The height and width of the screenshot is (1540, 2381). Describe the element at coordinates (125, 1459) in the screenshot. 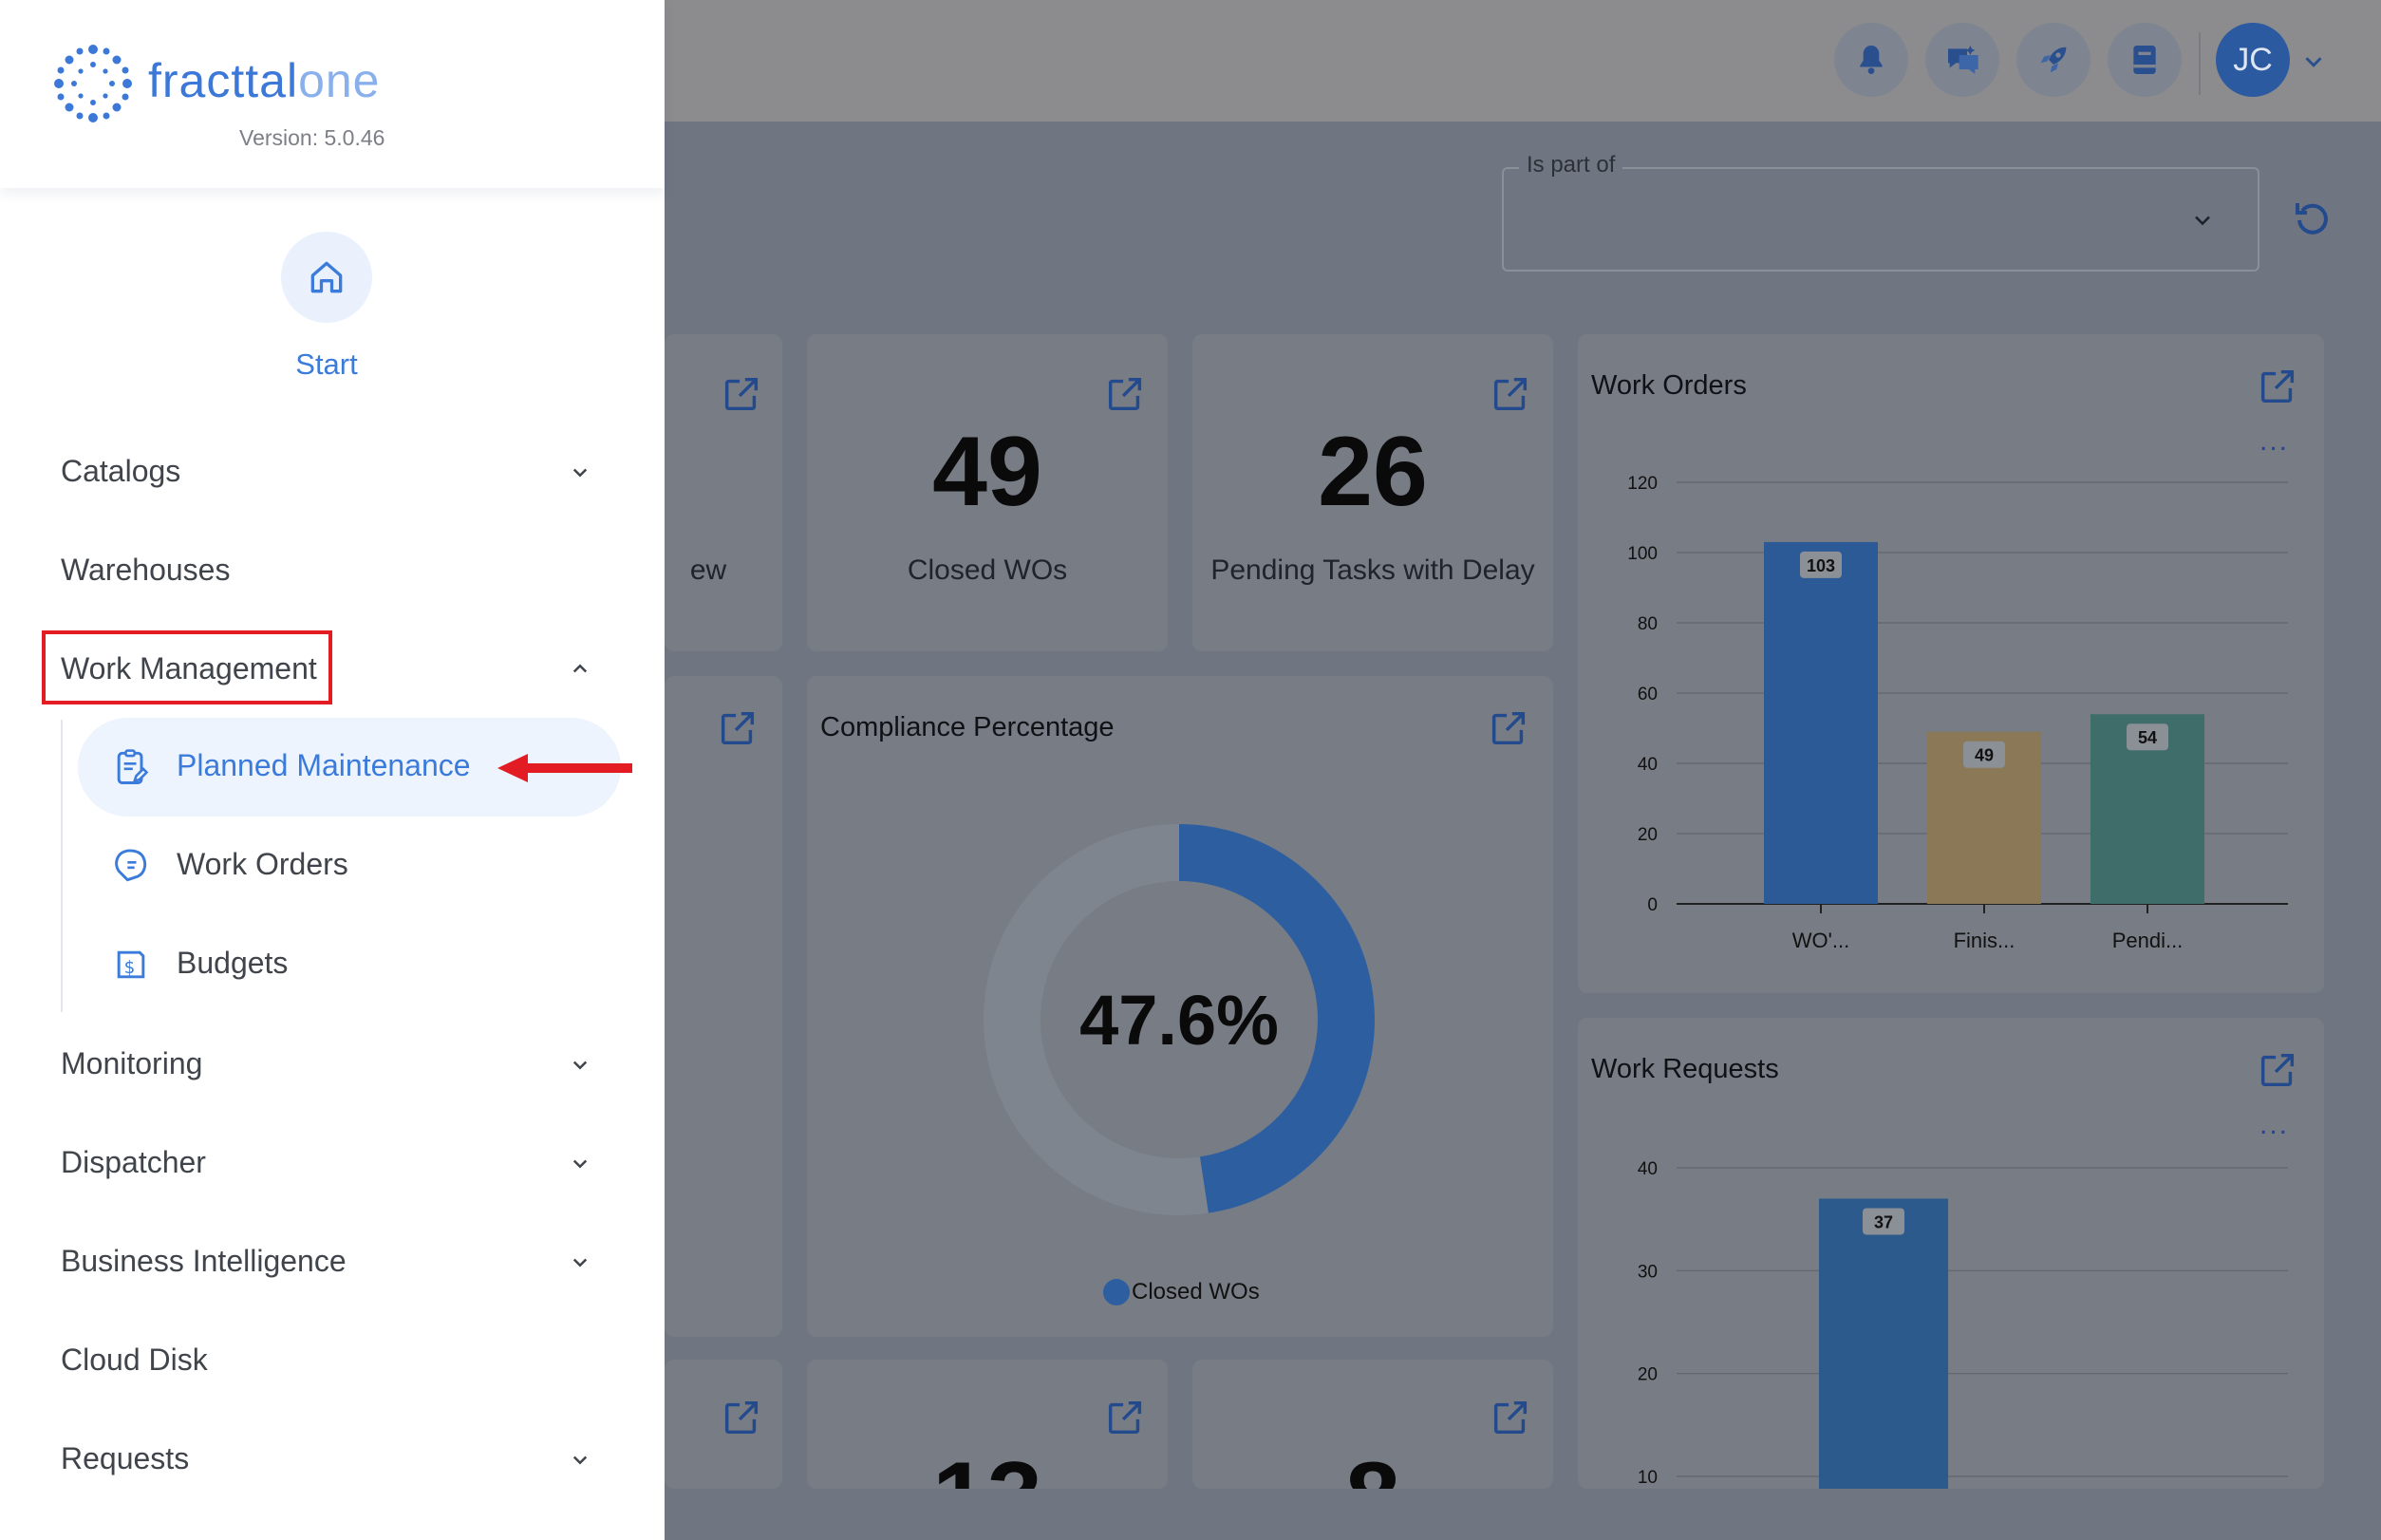

I see `sidebar-item-requests: Requests` at that location.